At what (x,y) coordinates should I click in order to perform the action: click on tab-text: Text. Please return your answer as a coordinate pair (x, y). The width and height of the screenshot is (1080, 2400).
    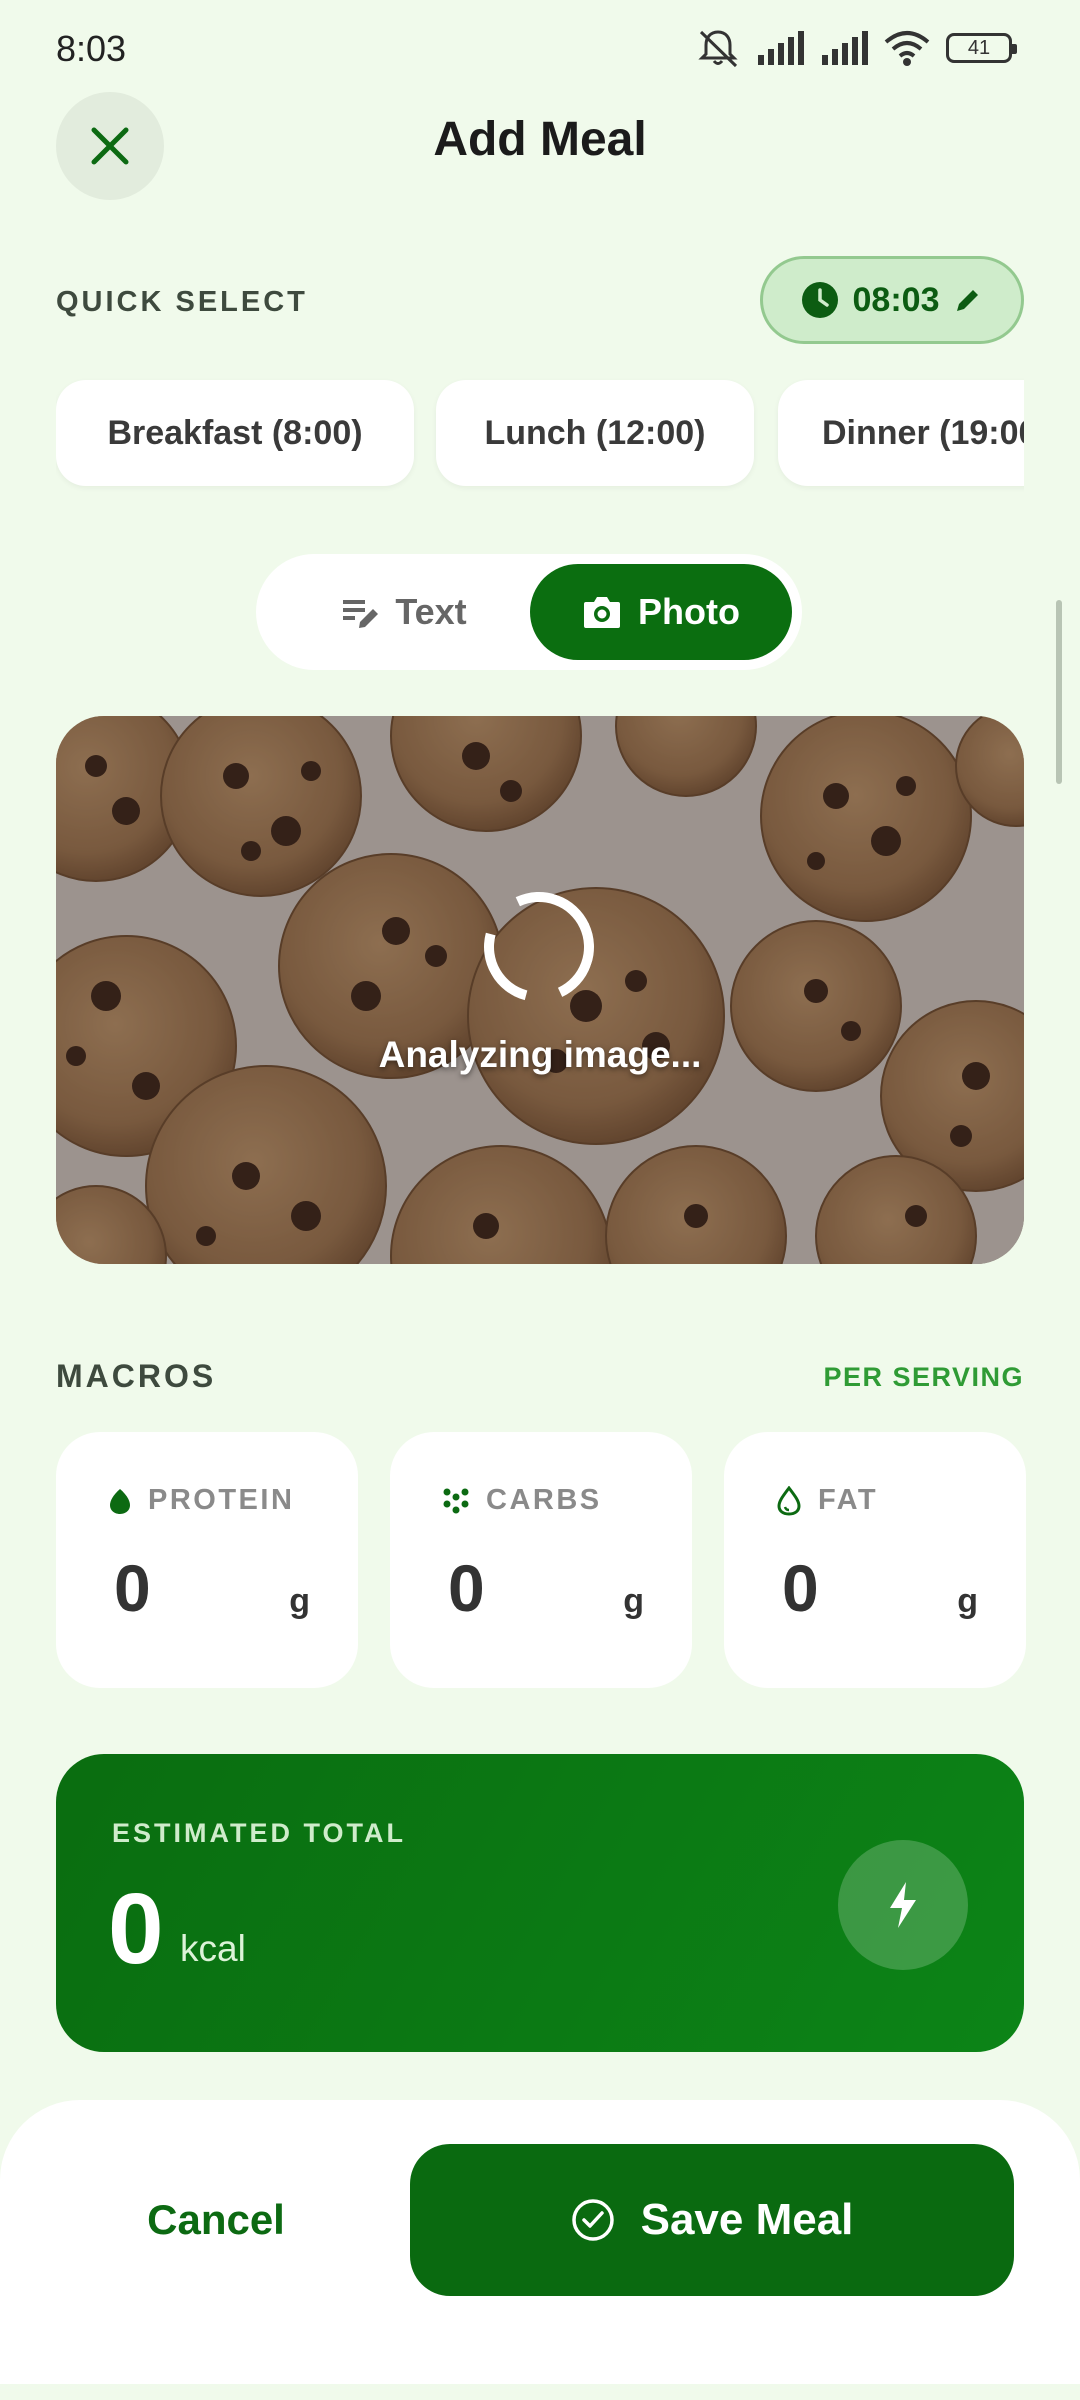
    Looking at the image, I should click on (404, 612).